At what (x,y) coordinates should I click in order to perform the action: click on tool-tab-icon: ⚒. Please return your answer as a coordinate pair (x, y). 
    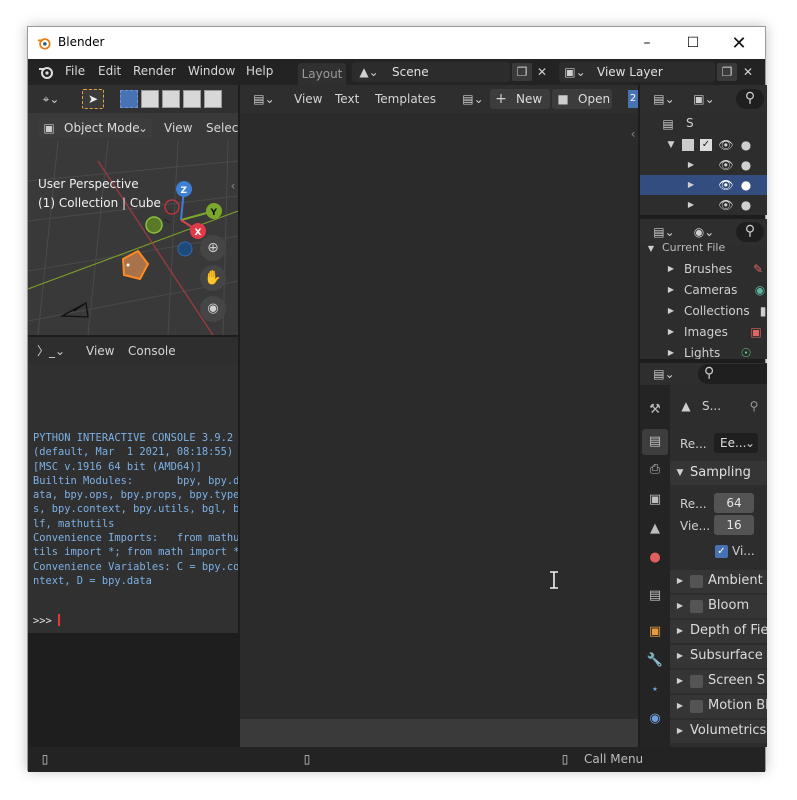
    Looking at the image, I should click on (655, 410).